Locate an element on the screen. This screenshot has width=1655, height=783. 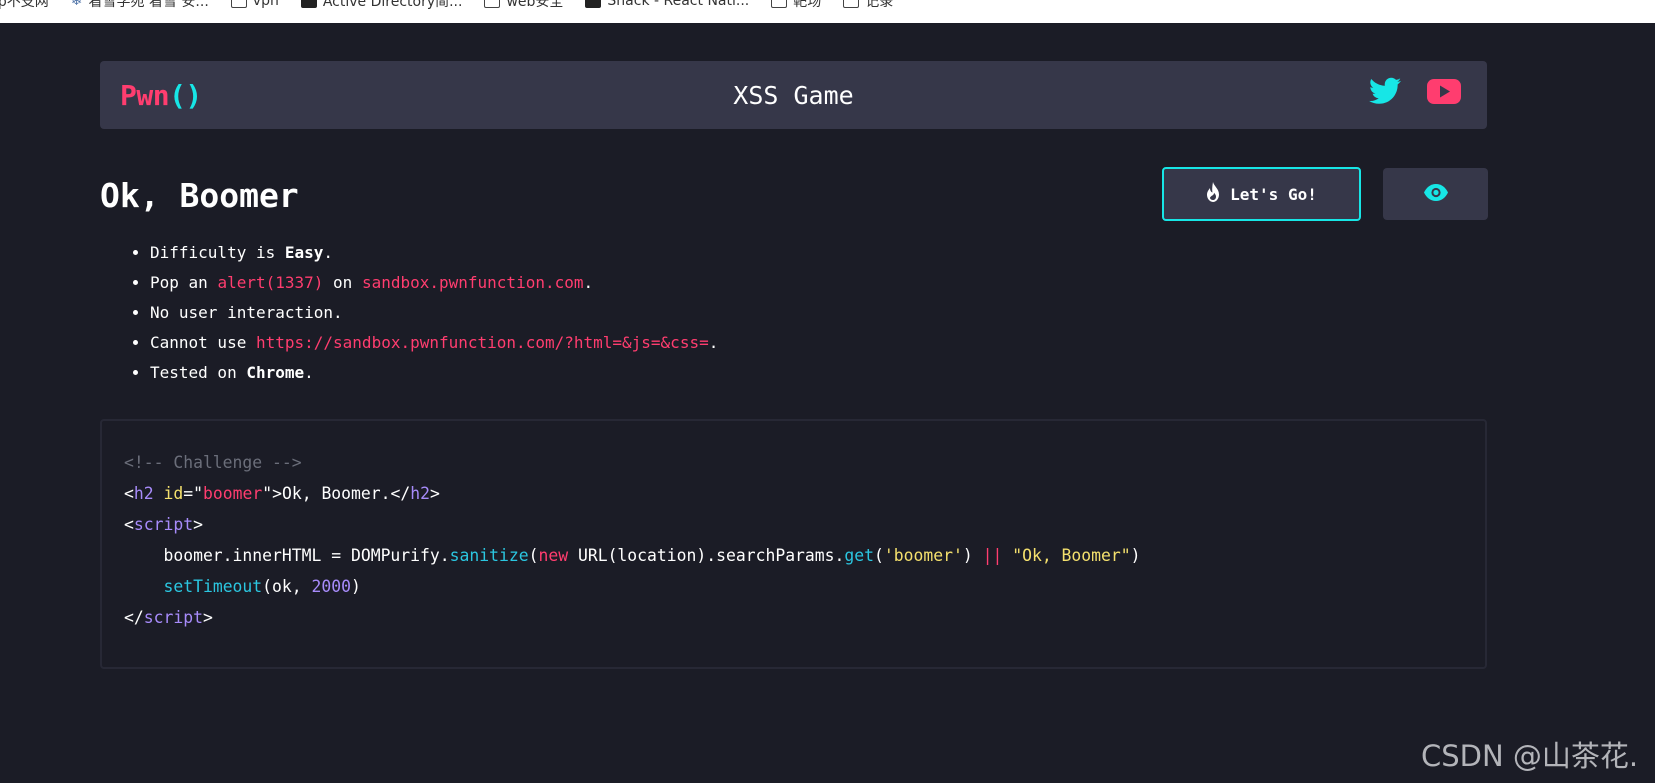
snowflake-icon: ❄ is located at coordinates (76, 4).